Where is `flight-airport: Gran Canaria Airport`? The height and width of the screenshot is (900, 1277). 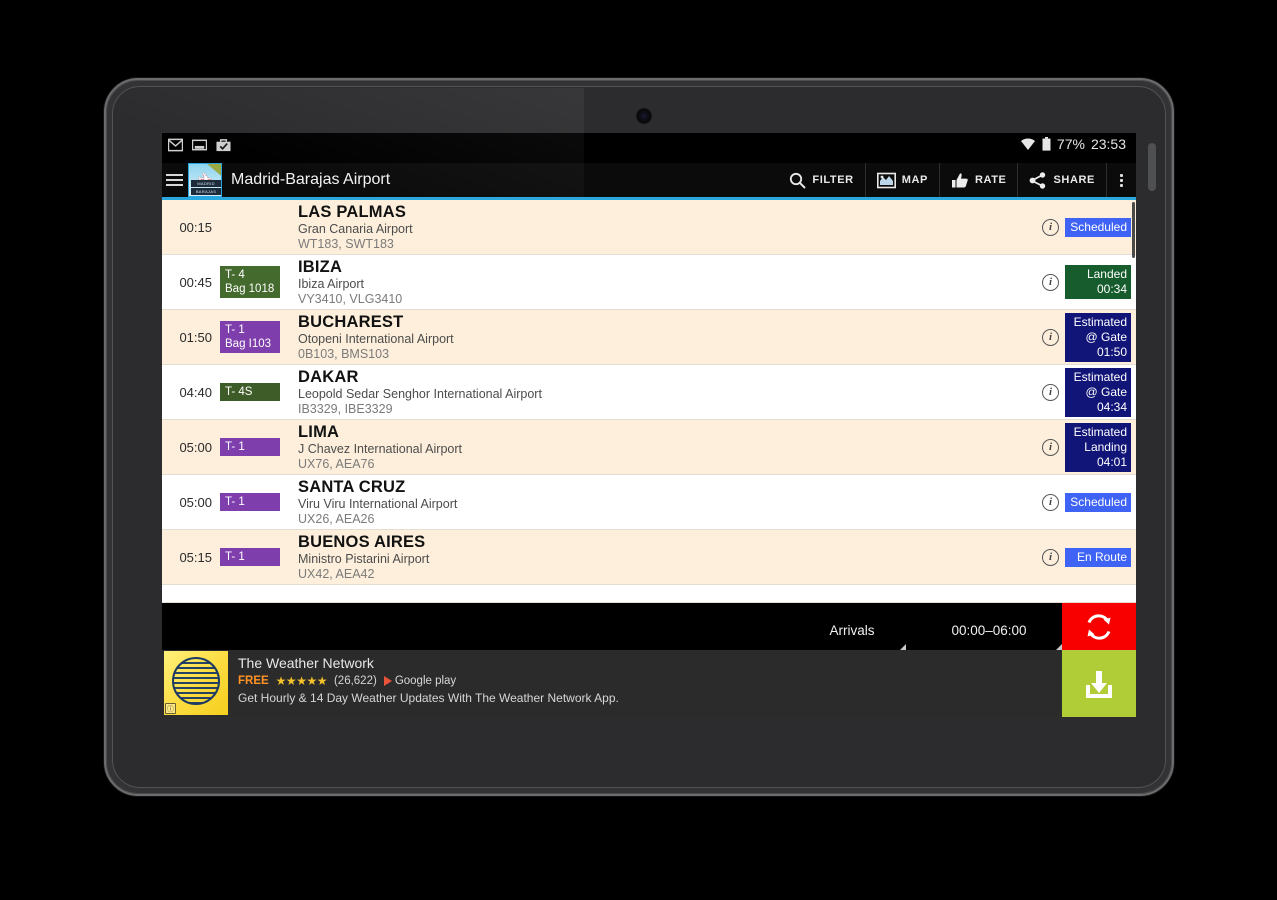
flight-airport: Gran Canaria Airport is located at coordinates (355, 228).